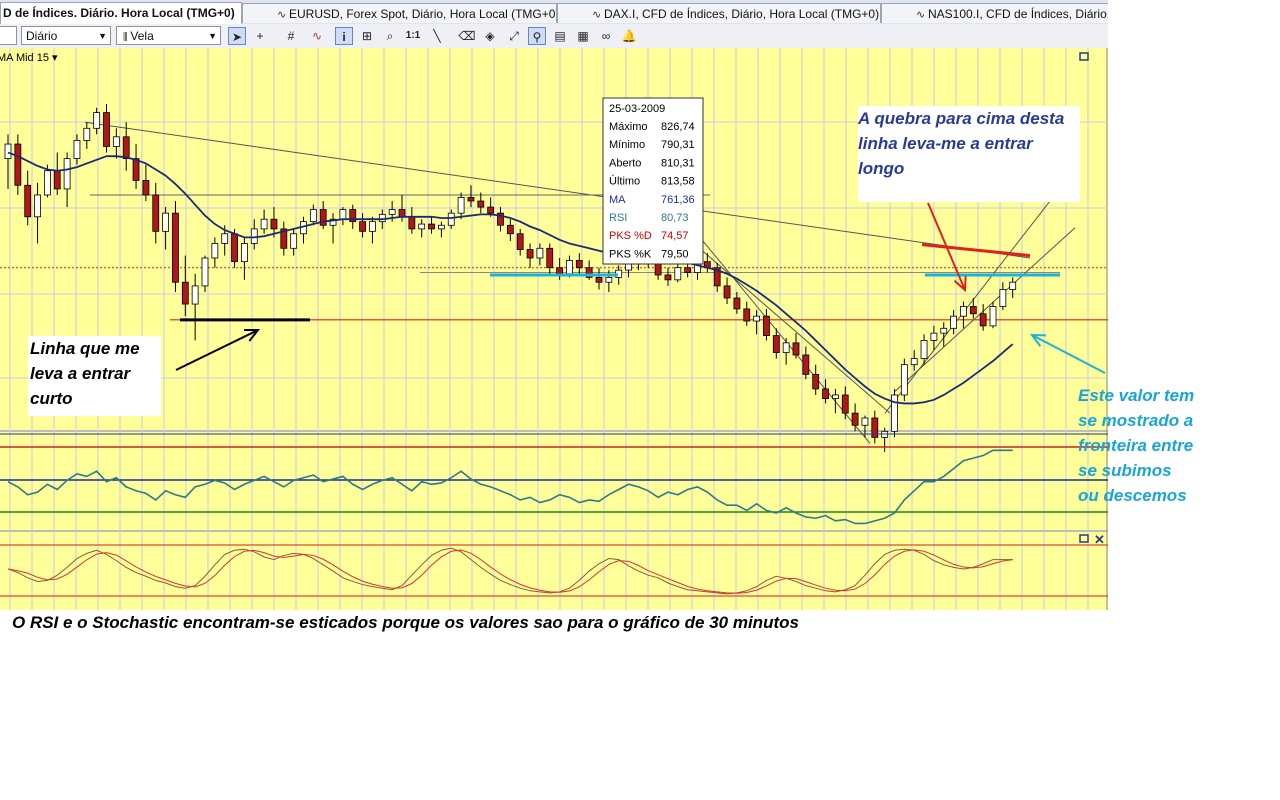 The height and width of the screenshot is (800, 1280). What do you see at coordinates (121, 13) in the screenshot?
I see `tab-active-chart: D de Índices. Diário. Hora Local (TMG+0)` at bounding box center [121, 13].